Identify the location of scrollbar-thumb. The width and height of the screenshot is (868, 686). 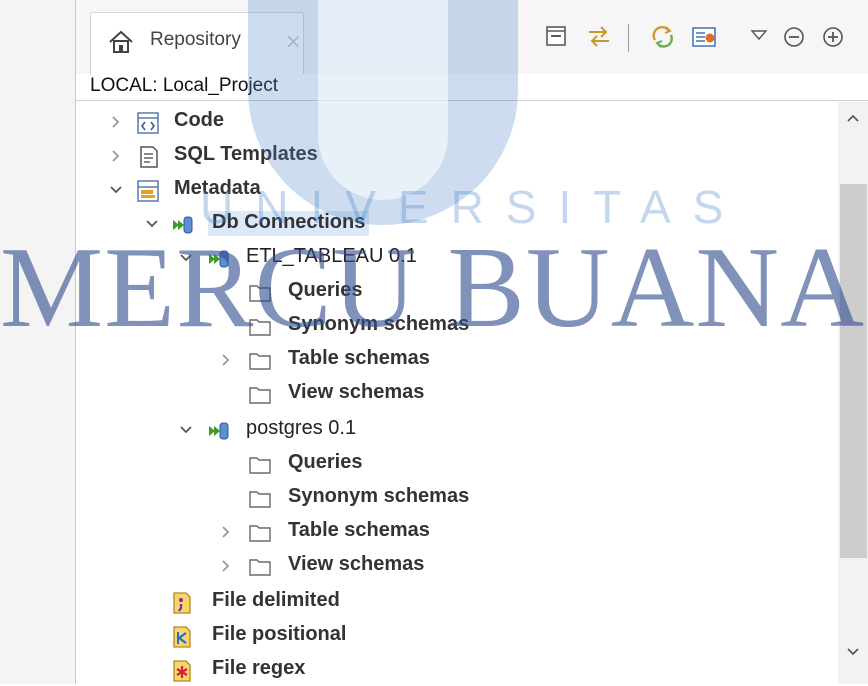
(853, 371).